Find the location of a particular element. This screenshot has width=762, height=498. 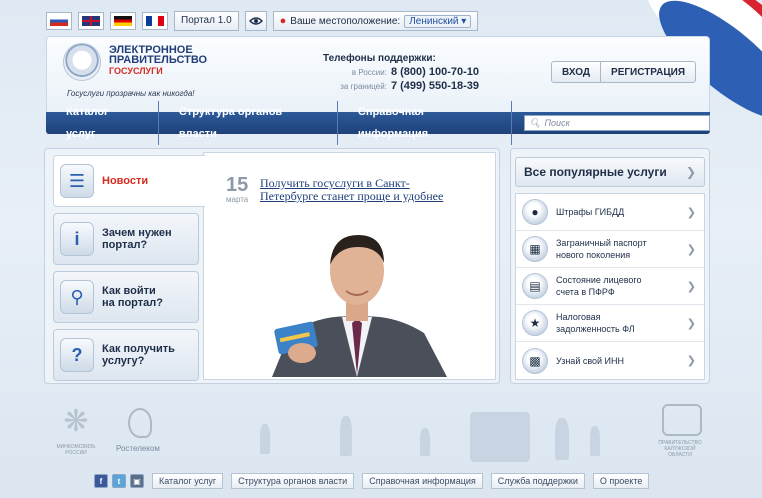

tab-how-login: ⚲ Как войти на портал? is located at coordinates (126, 297).